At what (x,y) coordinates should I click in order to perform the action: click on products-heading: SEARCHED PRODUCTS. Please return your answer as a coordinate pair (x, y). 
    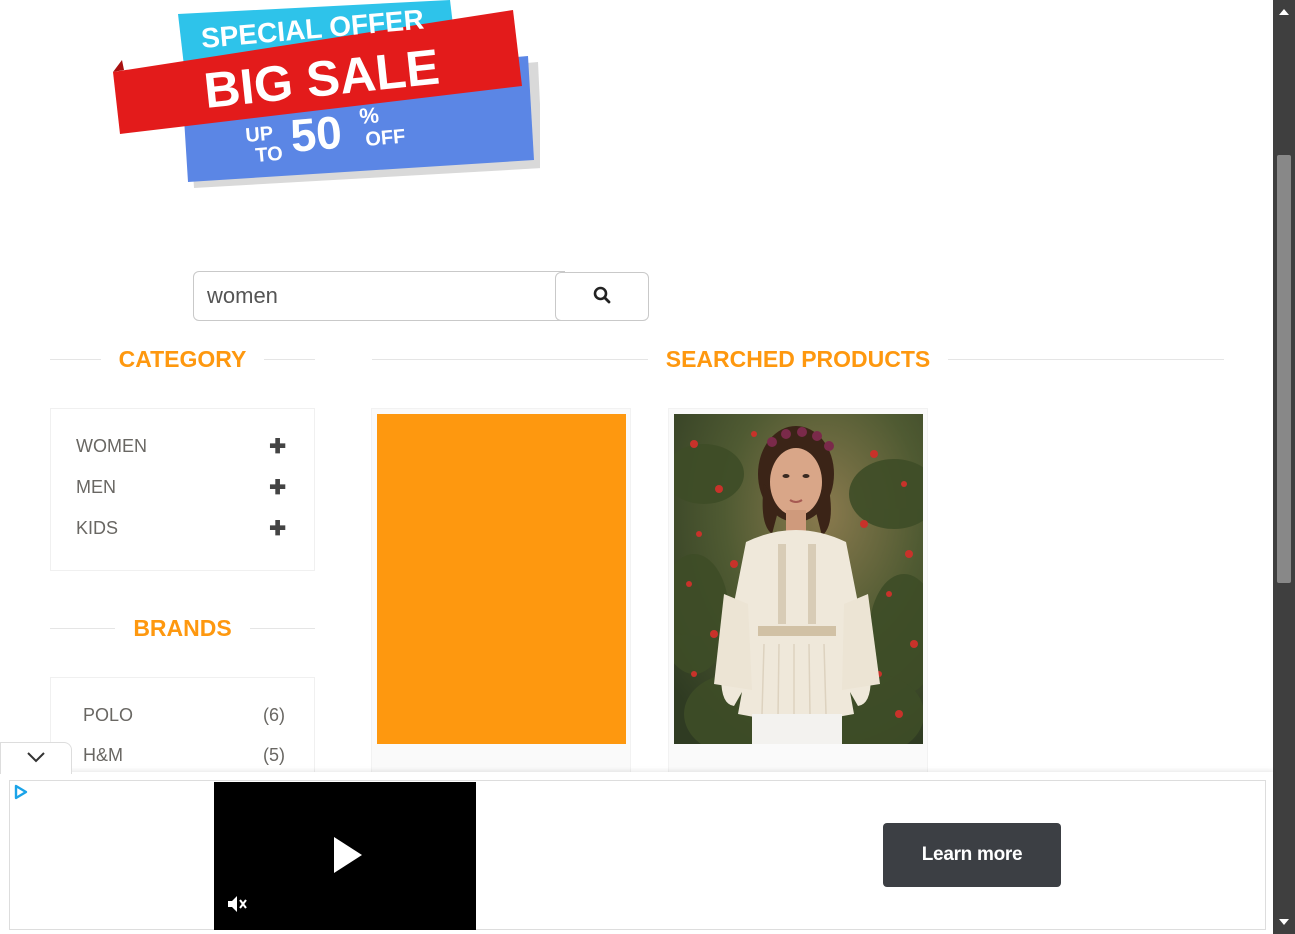
    Looking at the image, I should click on (798, 359).